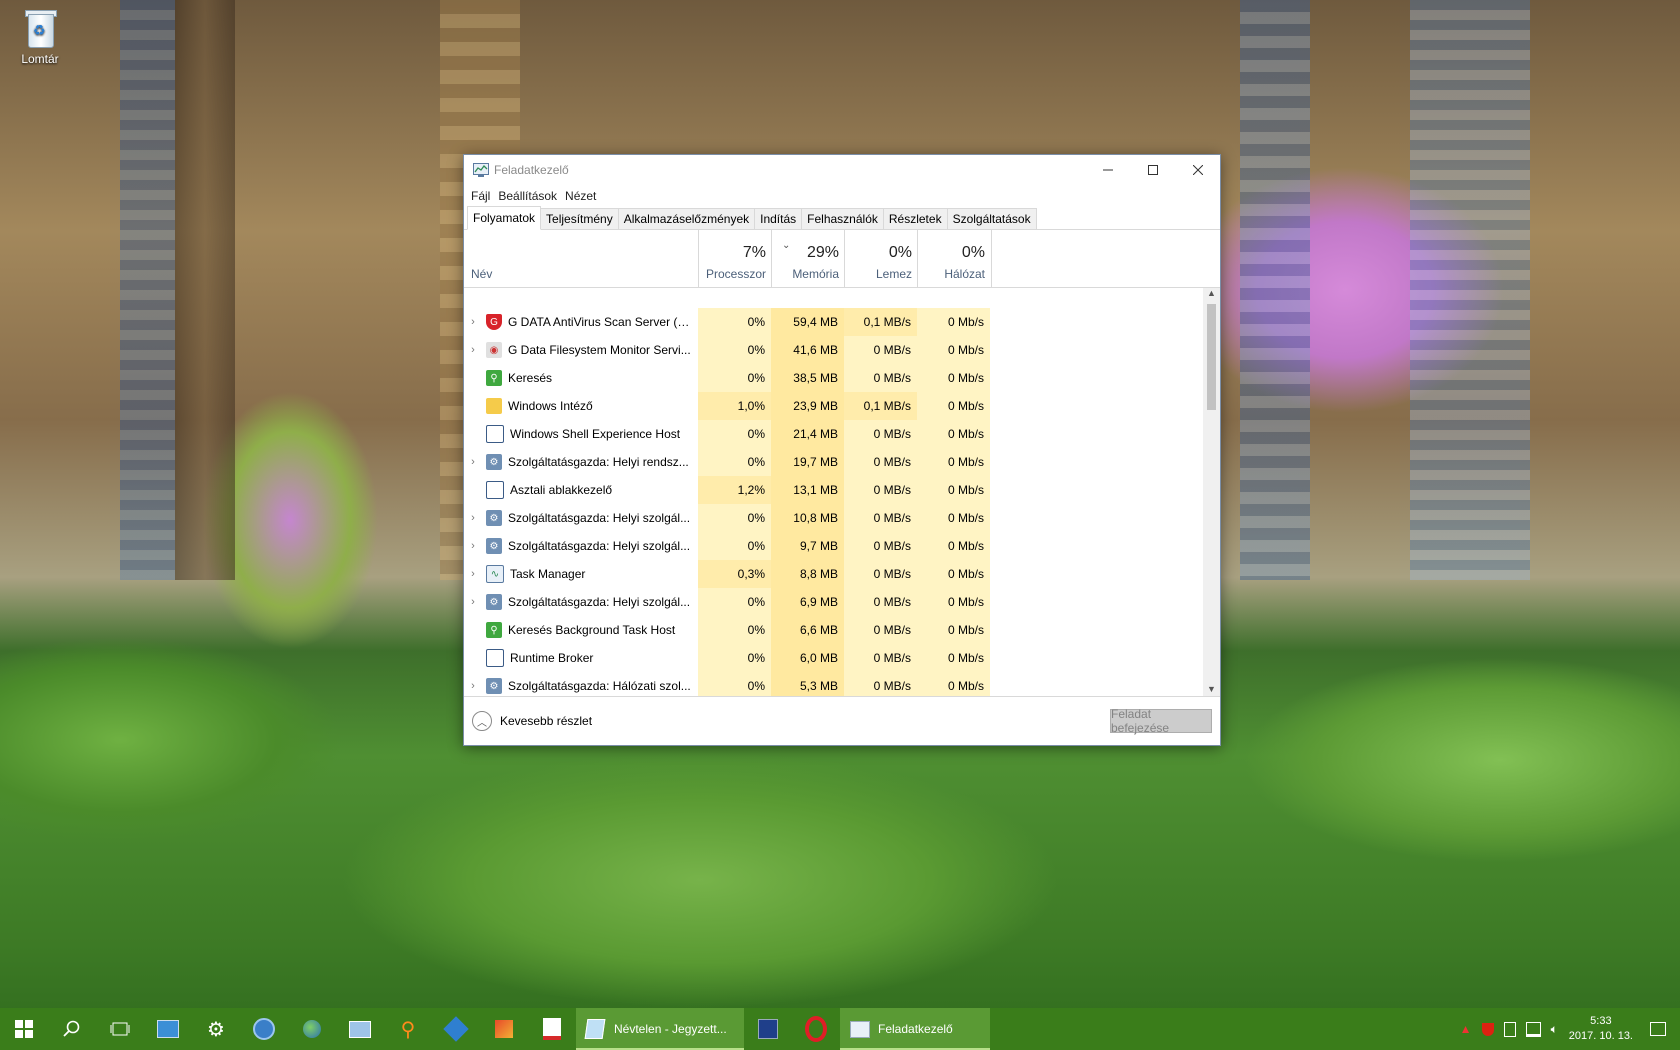 This screenshot has width=1680, height=1050. Describe the element at coordinates (168, 1029) in the screenshot. I see `taskbar-pin-mail` at that location.